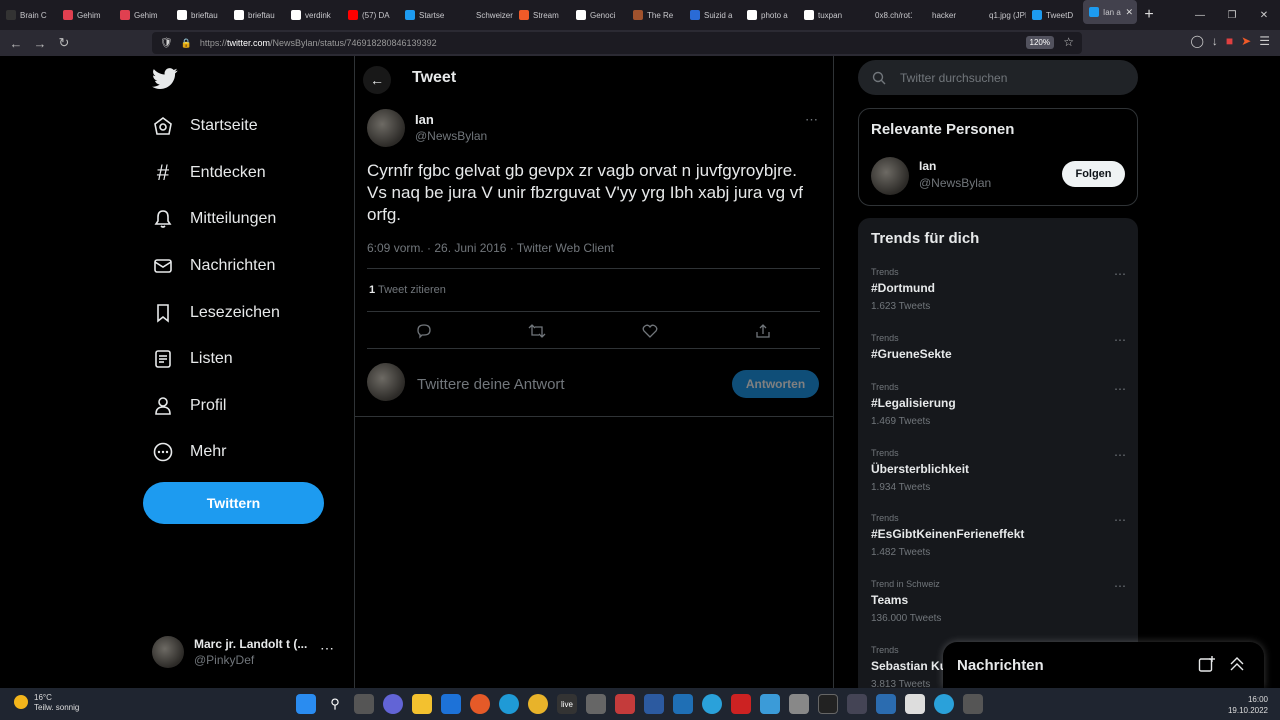 This screenshot has width=1280, height=720. Describe the element at coordinates (28, 15) in the screenshot. I see `browser-tab: Brain C` at that location.